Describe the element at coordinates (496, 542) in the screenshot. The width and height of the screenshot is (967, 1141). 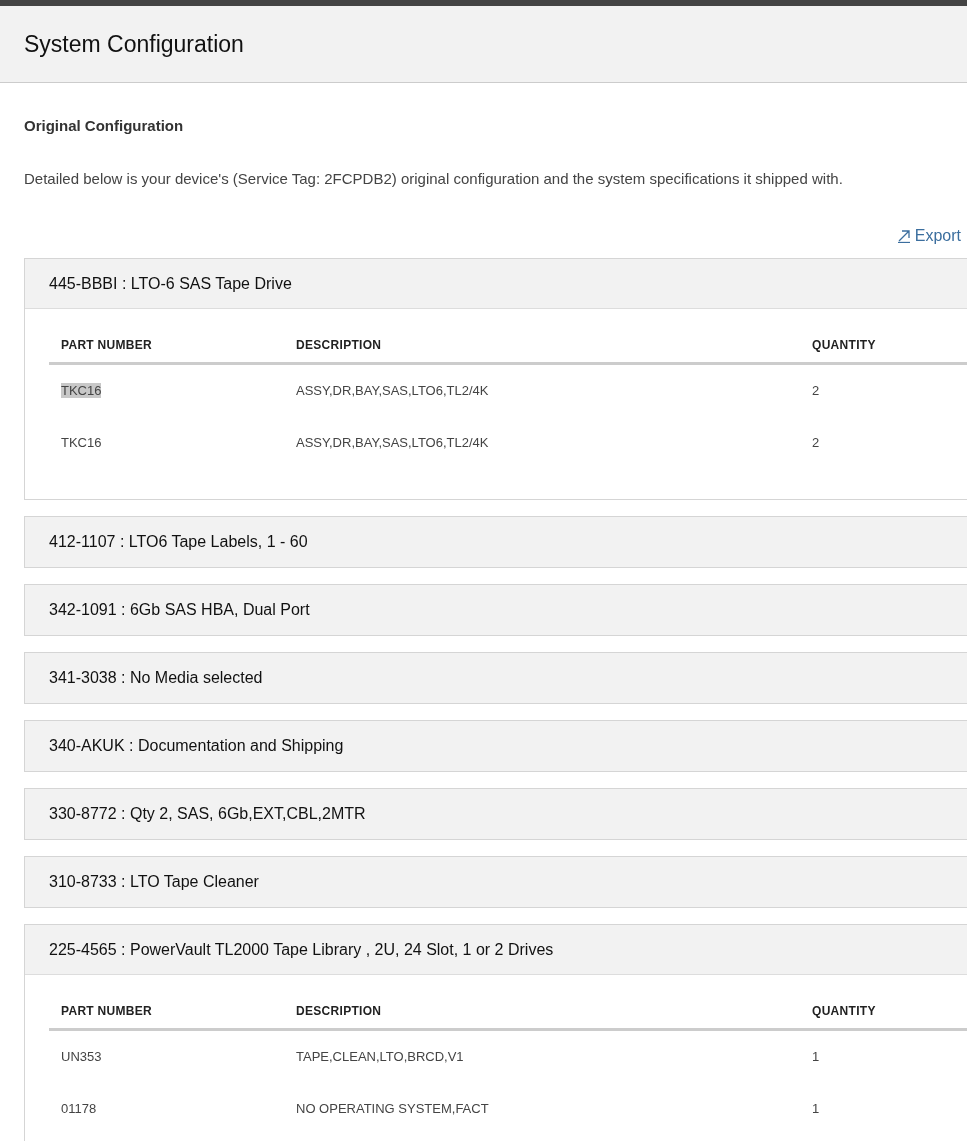
I see `group-header: 412-1107 : LTO6 Tape Labels, 1 - 60` at that location.